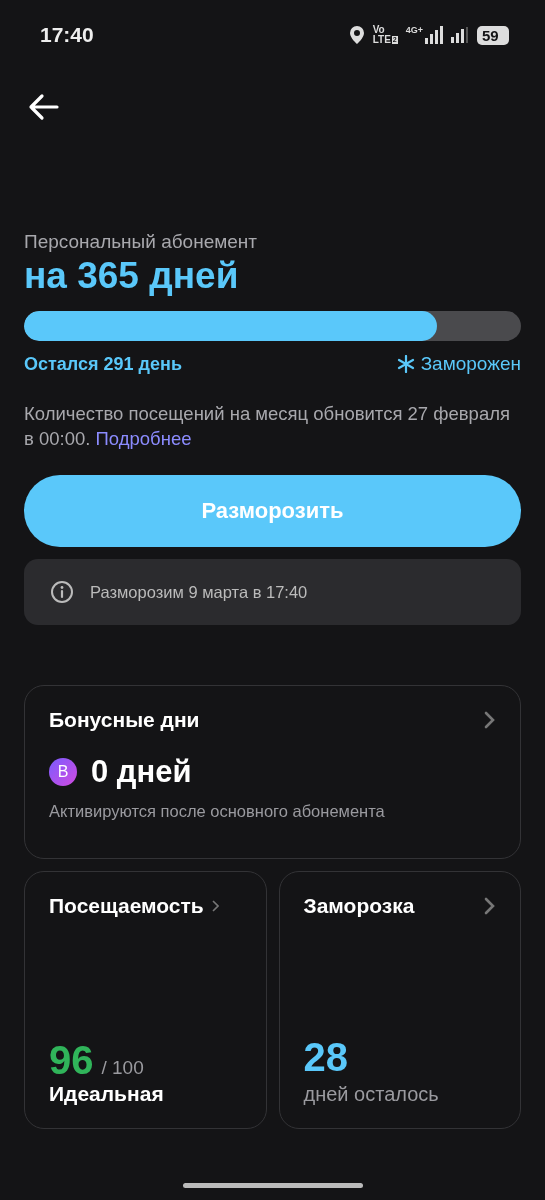 The width and height of the screenshot is (545, 1200). What do you see at coordinates (399, 1057) in the screenshot?
I see `freeze-days: 28` at bounding box center [399, 1057].